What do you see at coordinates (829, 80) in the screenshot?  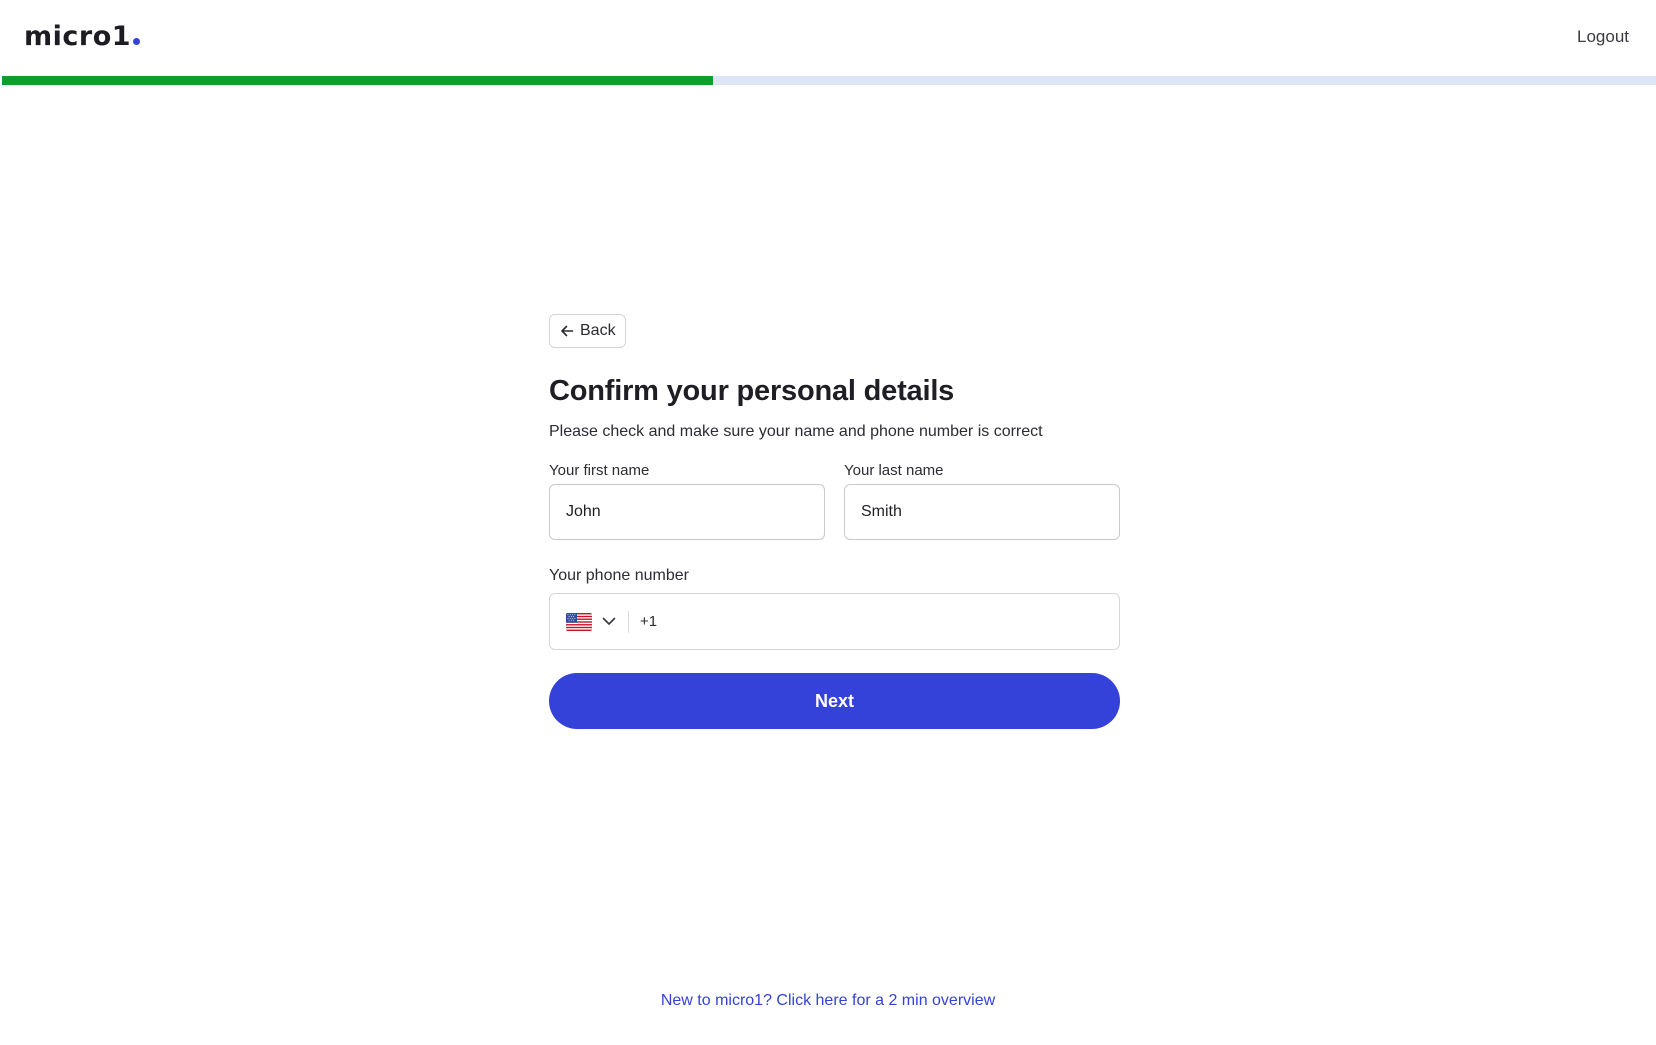 I see `progress-bar` at bounding box center [829, 80].